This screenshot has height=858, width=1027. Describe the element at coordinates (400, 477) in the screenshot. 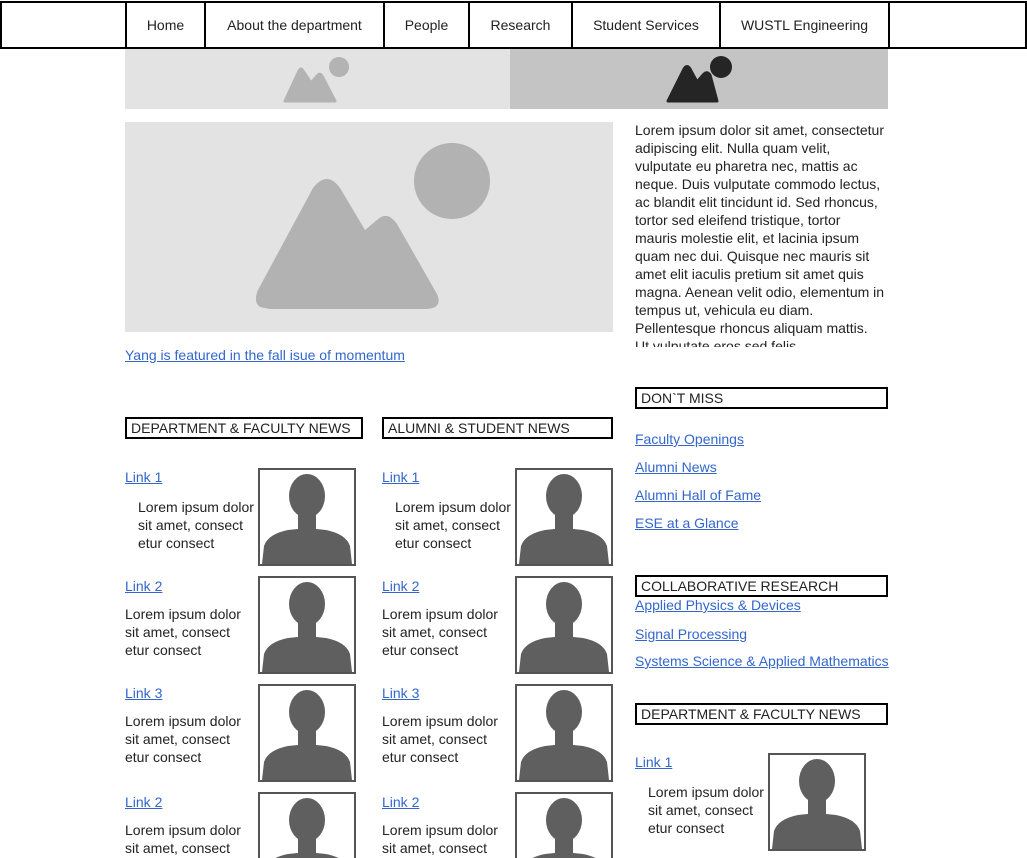

I see `alumni-news-link: Link 1` at that location.